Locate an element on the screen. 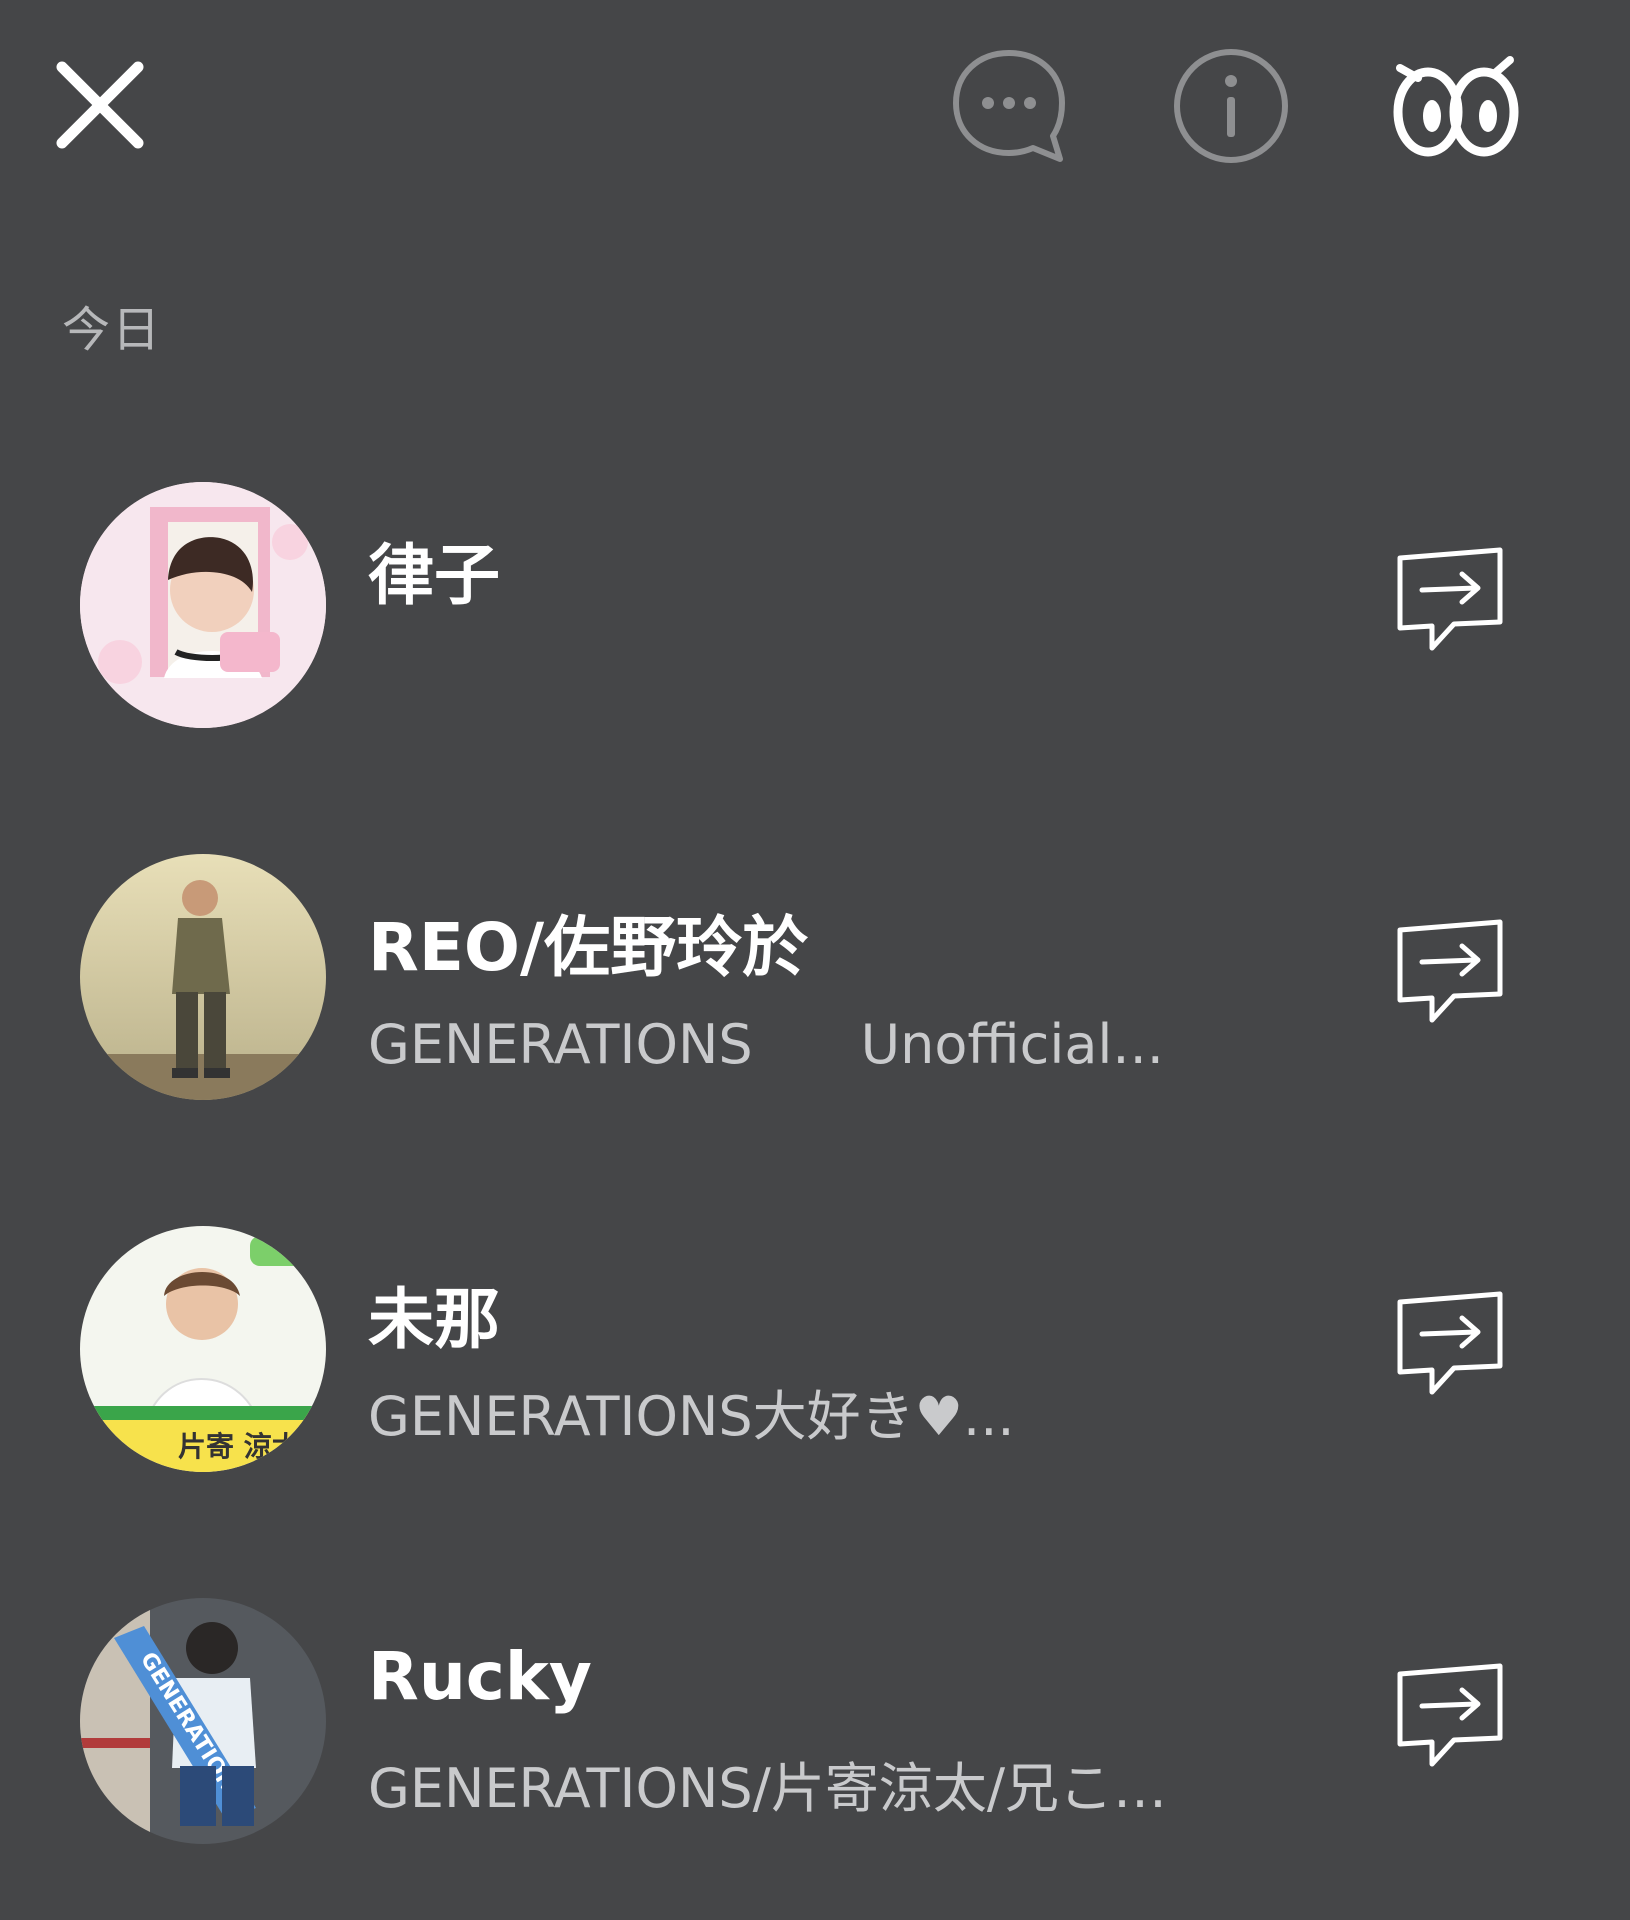 This screenshot has width=1630, height=1920. avatar: 片寄 涼太 is located at coordinates (203, 1349).